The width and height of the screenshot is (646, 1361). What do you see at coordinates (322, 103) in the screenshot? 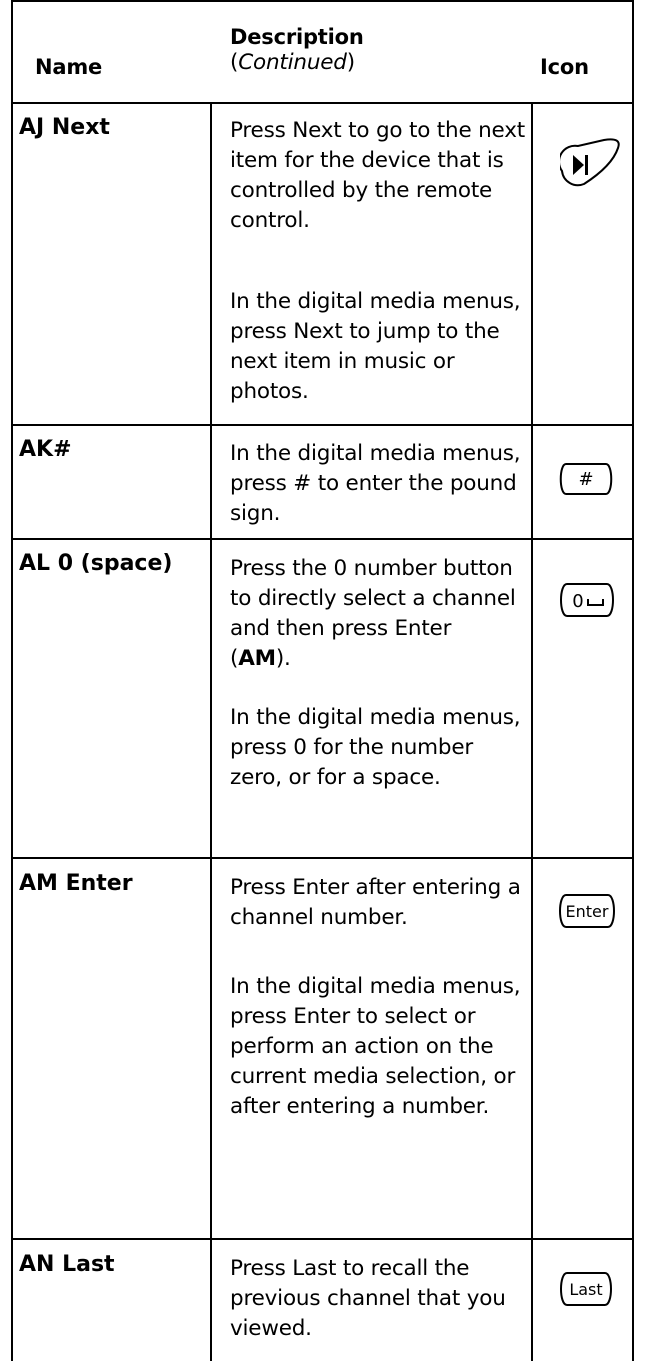
I see `header-rule` at bounding box center [322, 103].